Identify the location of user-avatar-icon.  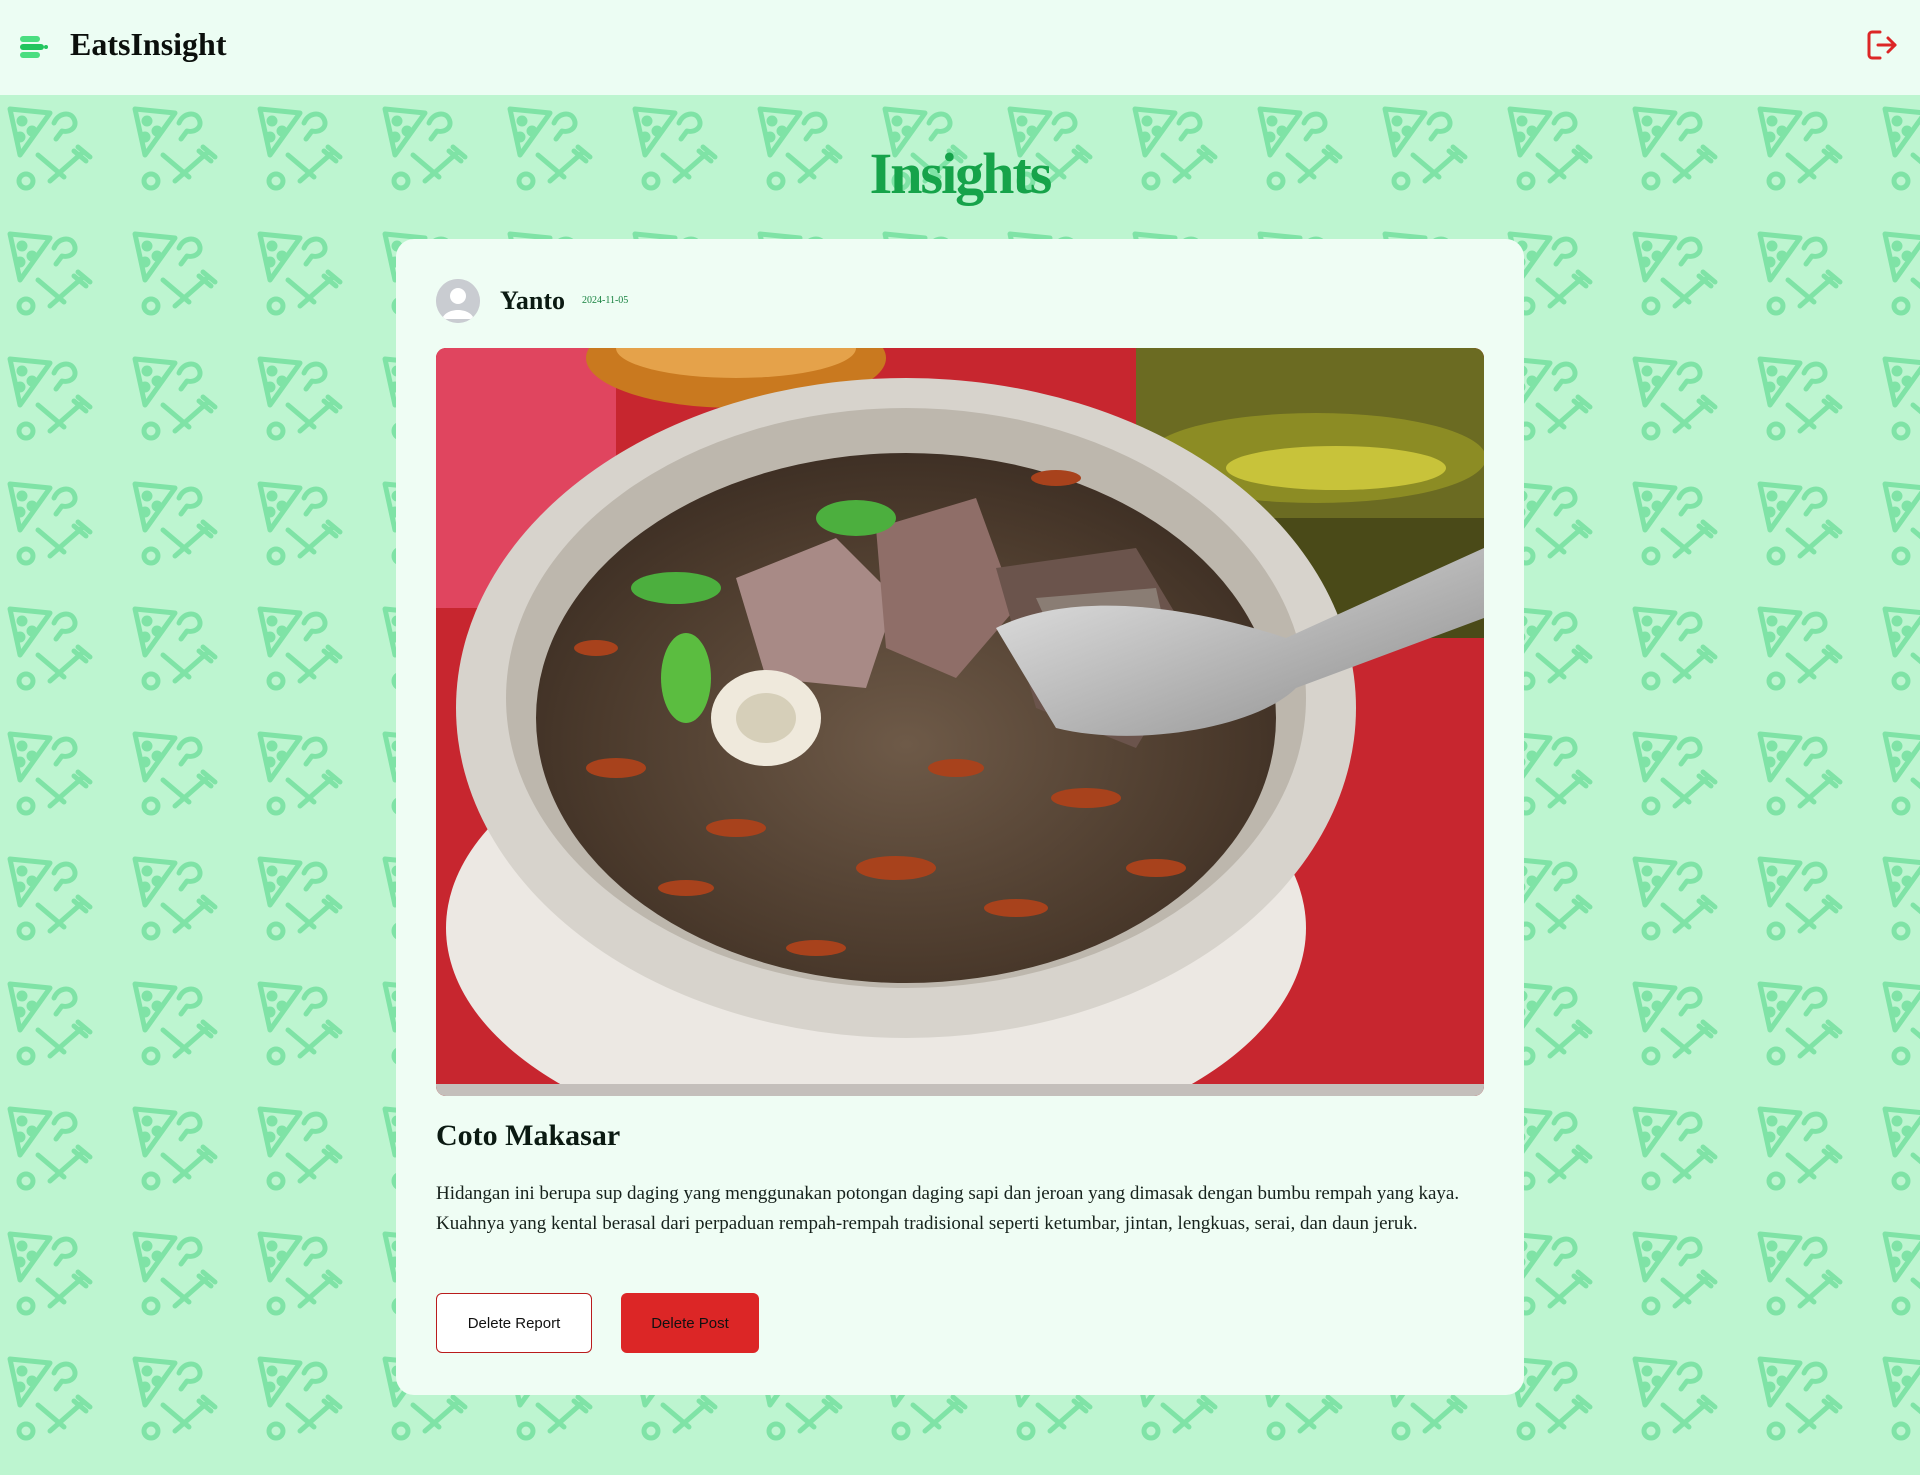
(458, 301).